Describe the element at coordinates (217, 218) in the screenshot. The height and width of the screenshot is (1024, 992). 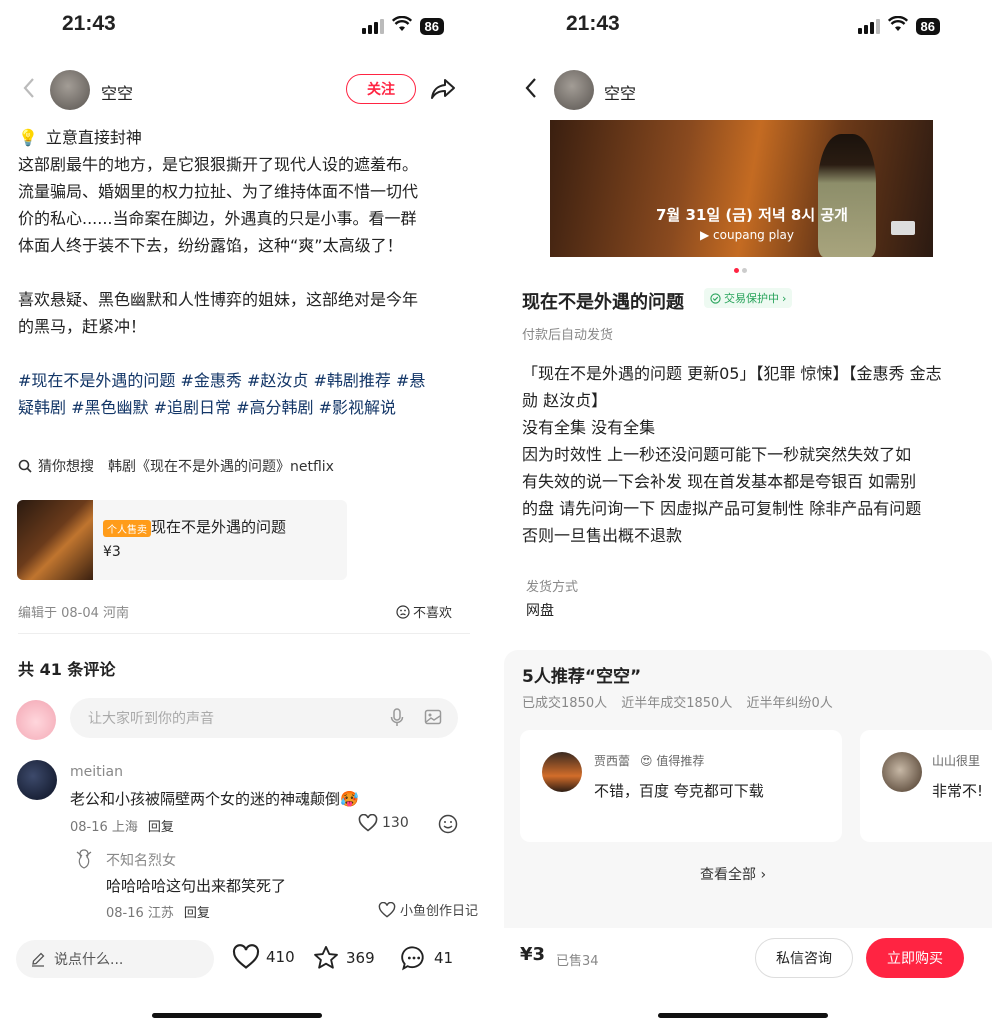
I see `post-line: 价的私心......当命案在脚边，外遇真的只是小事。看一群` at that location.